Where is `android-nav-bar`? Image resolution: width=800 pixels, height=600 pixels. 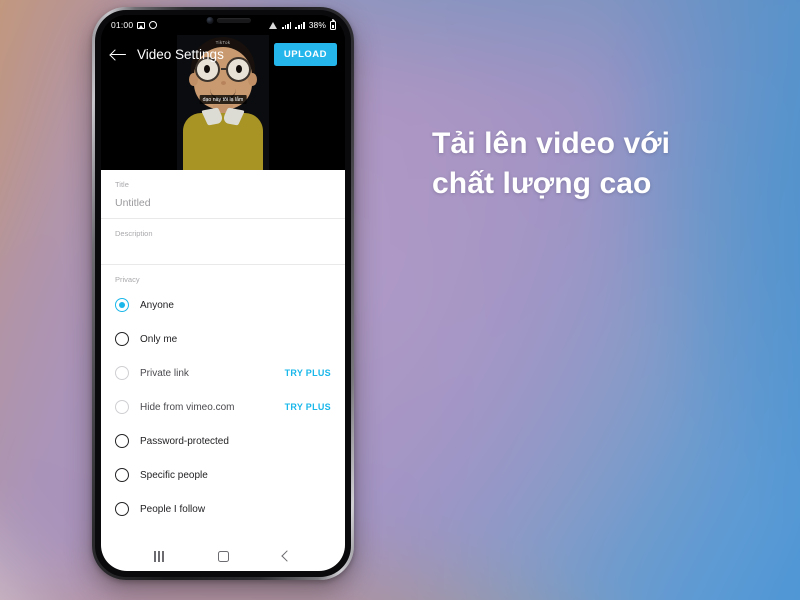 android-nav-bar is located at coordinates (223, 556).